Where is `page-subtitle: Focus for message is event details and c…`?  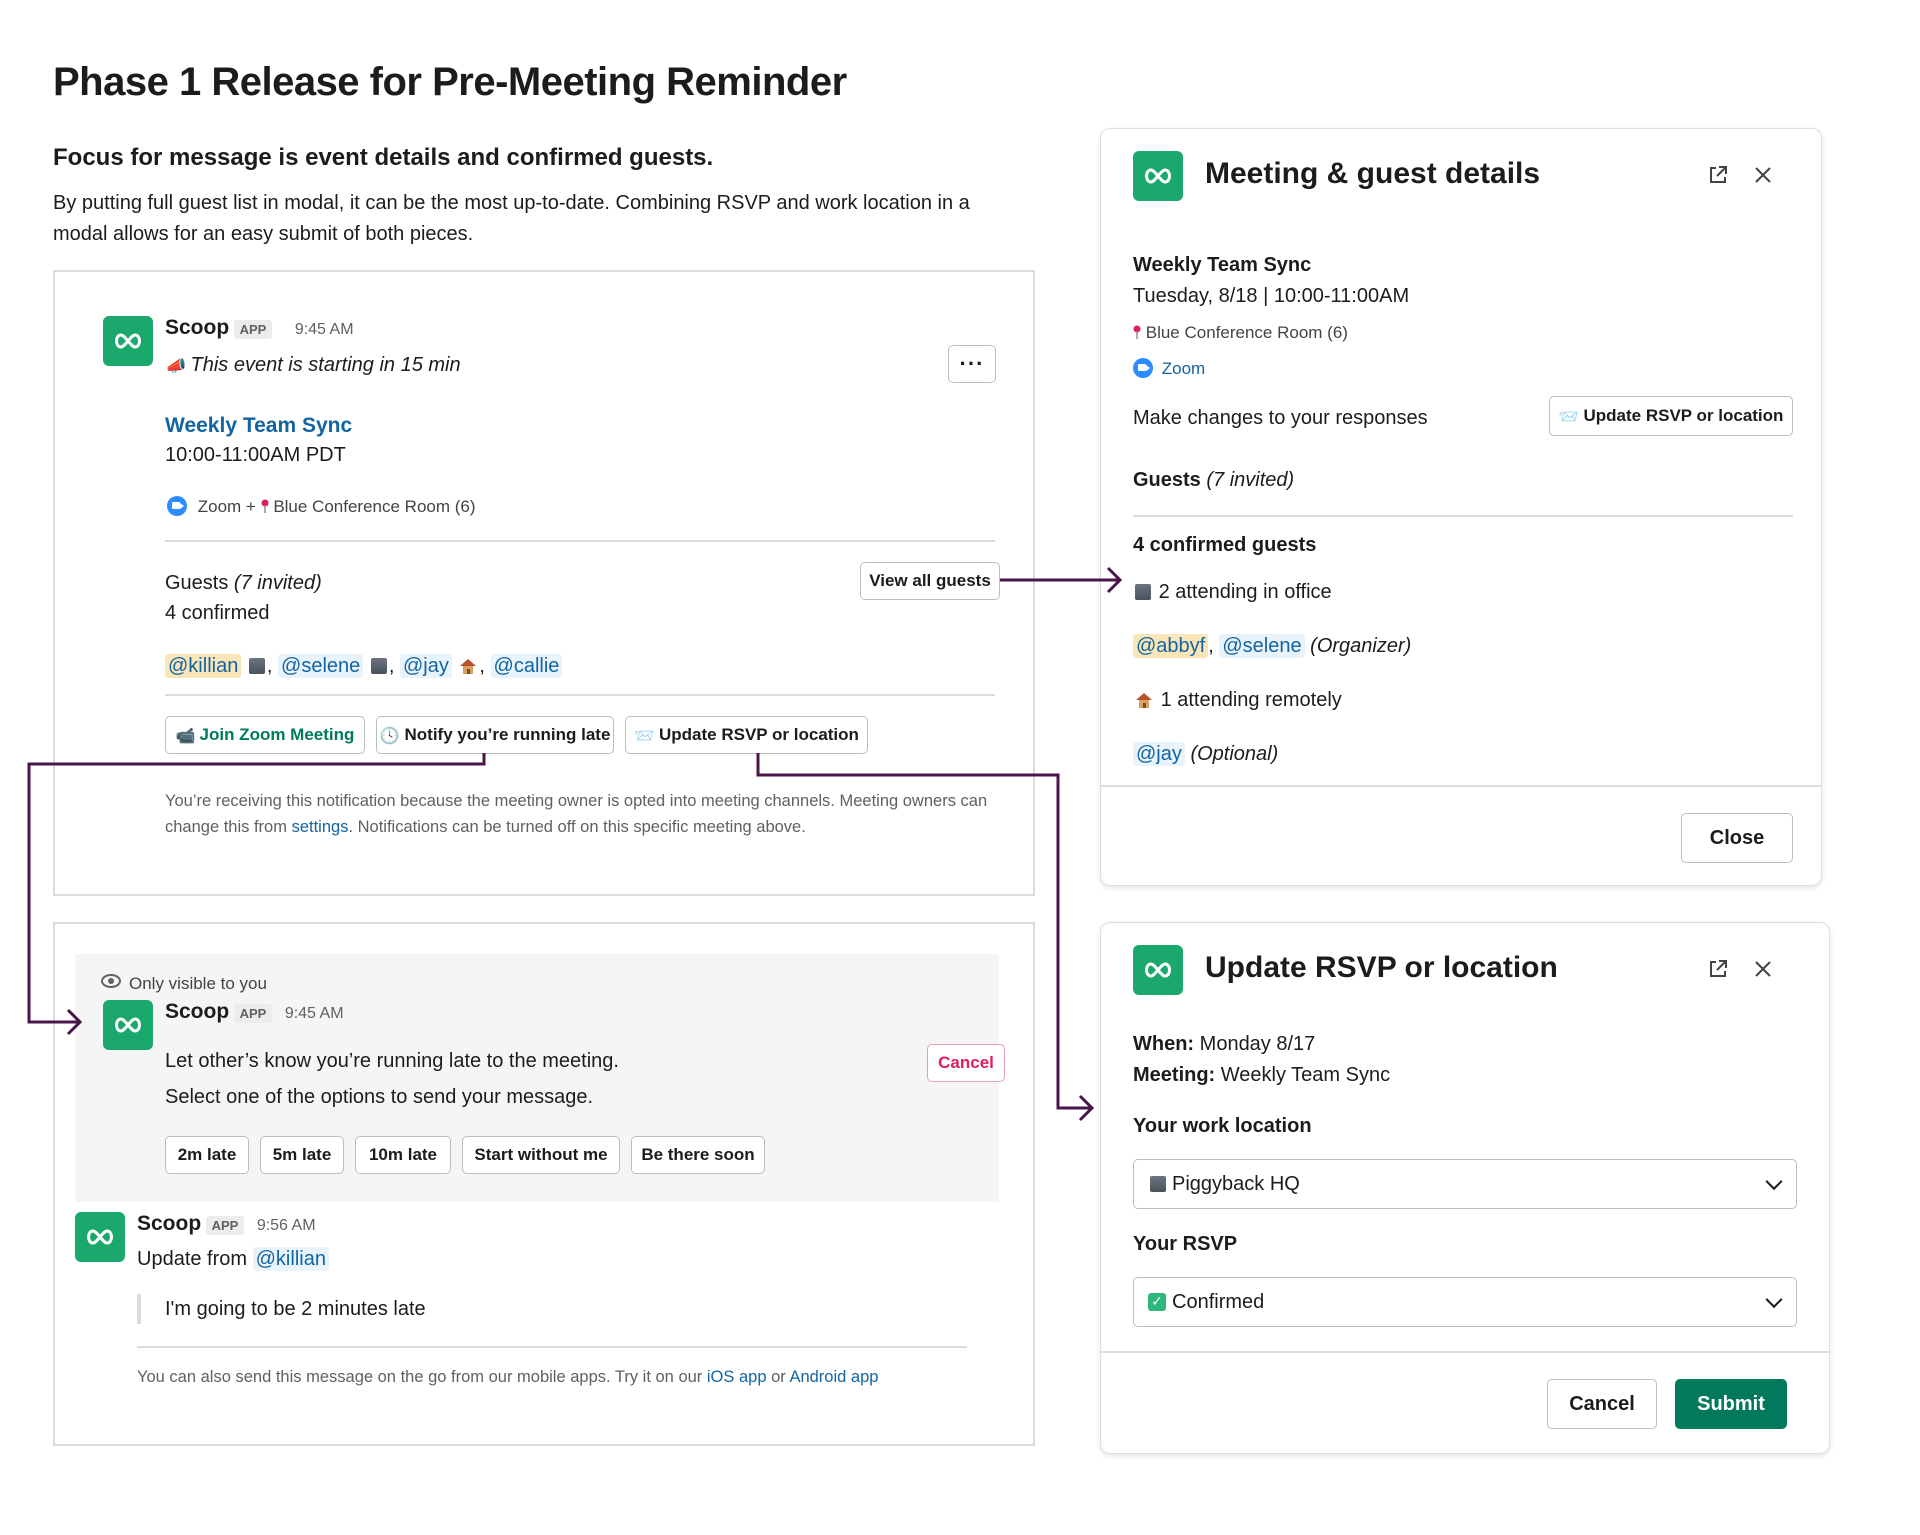 page-subtitle: Focus for message is event details and c… is located at coordinates (383, 157).